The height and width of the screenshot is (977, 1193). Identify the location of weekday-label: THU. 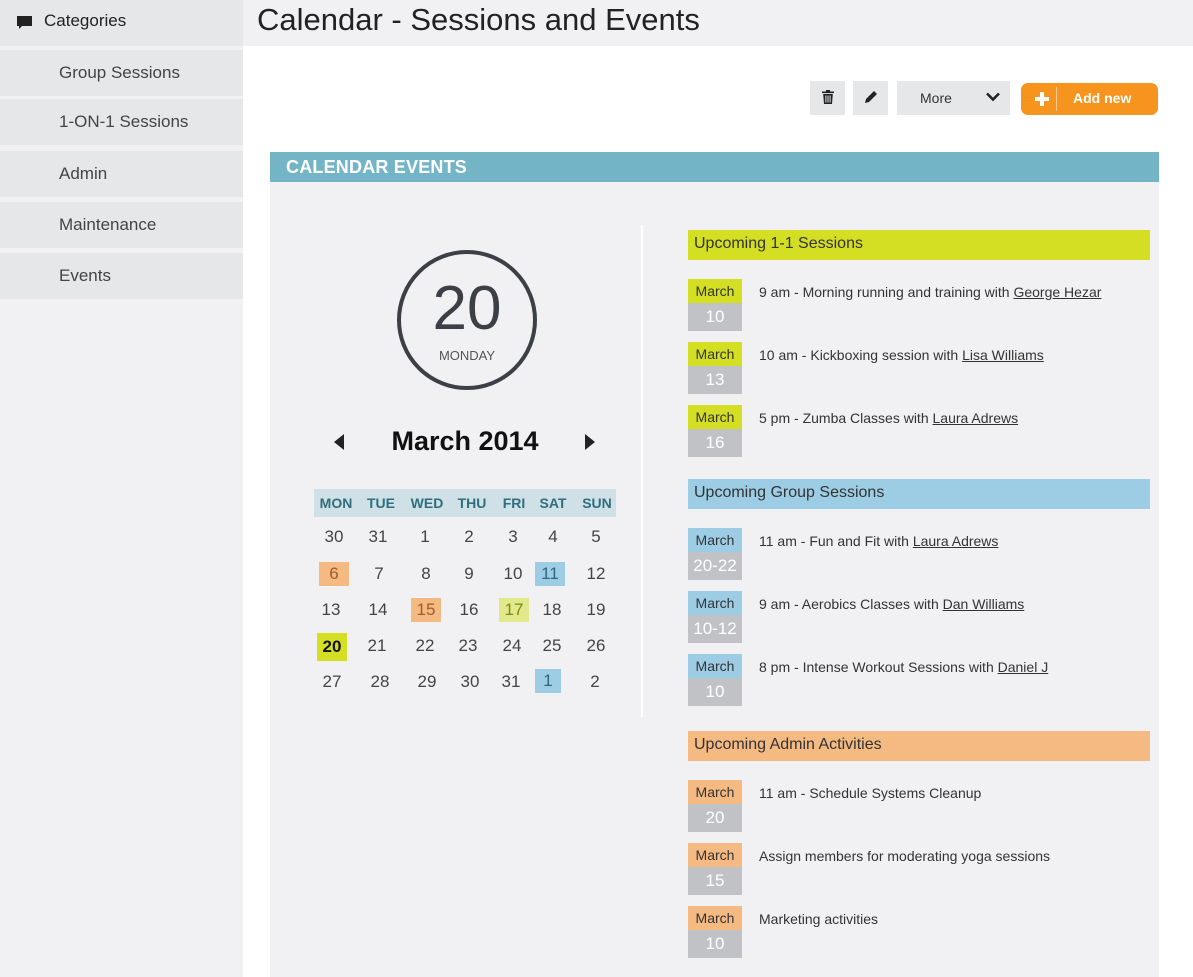
(472, 503).